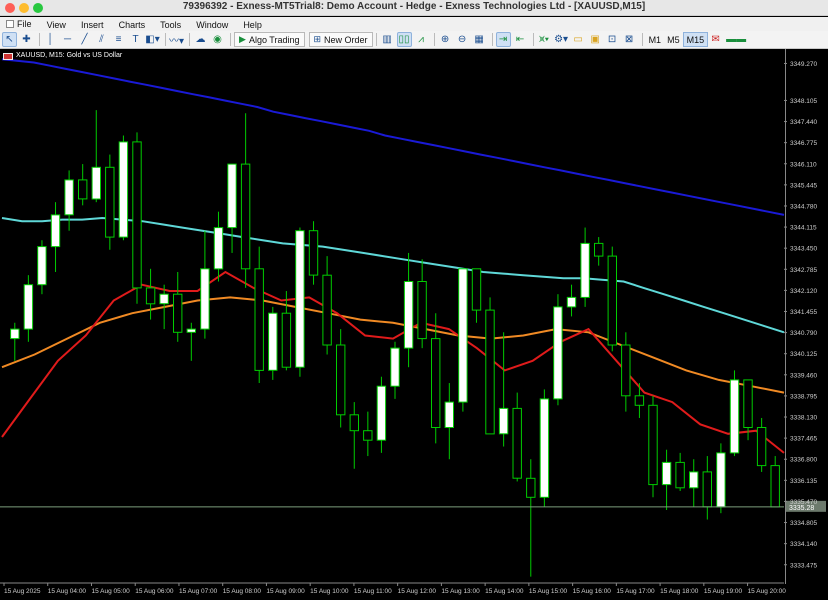 The width and height of the screenshot is (828, 600). Describe the element at coordinates (544, 39) in the screenshot. I see `period-sep-icon: ⩙▾` at that location.